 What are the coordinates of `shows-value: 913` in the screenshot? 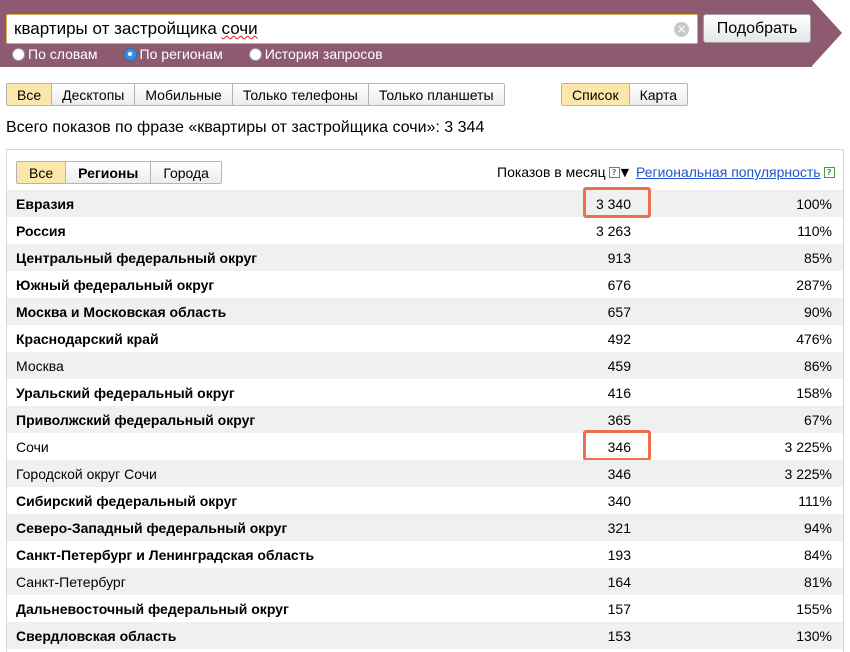 It's located at (619, 257).